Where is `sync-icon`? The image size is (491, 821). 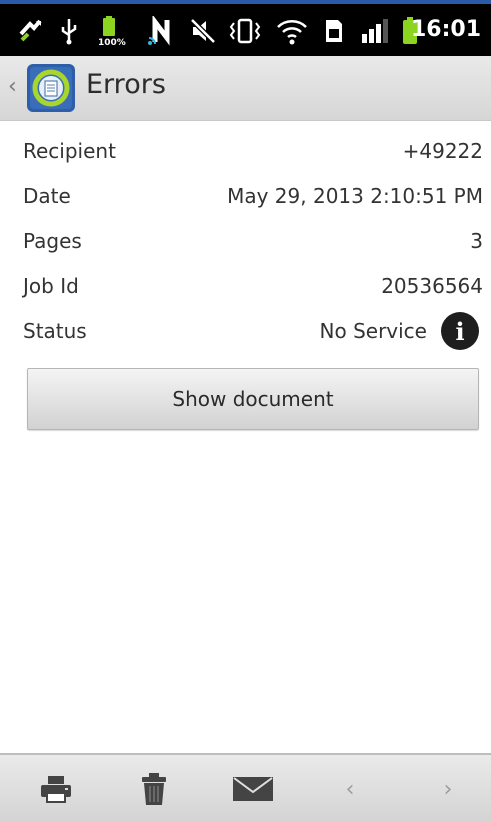
sync-icon is located at coordinates (31, 31).